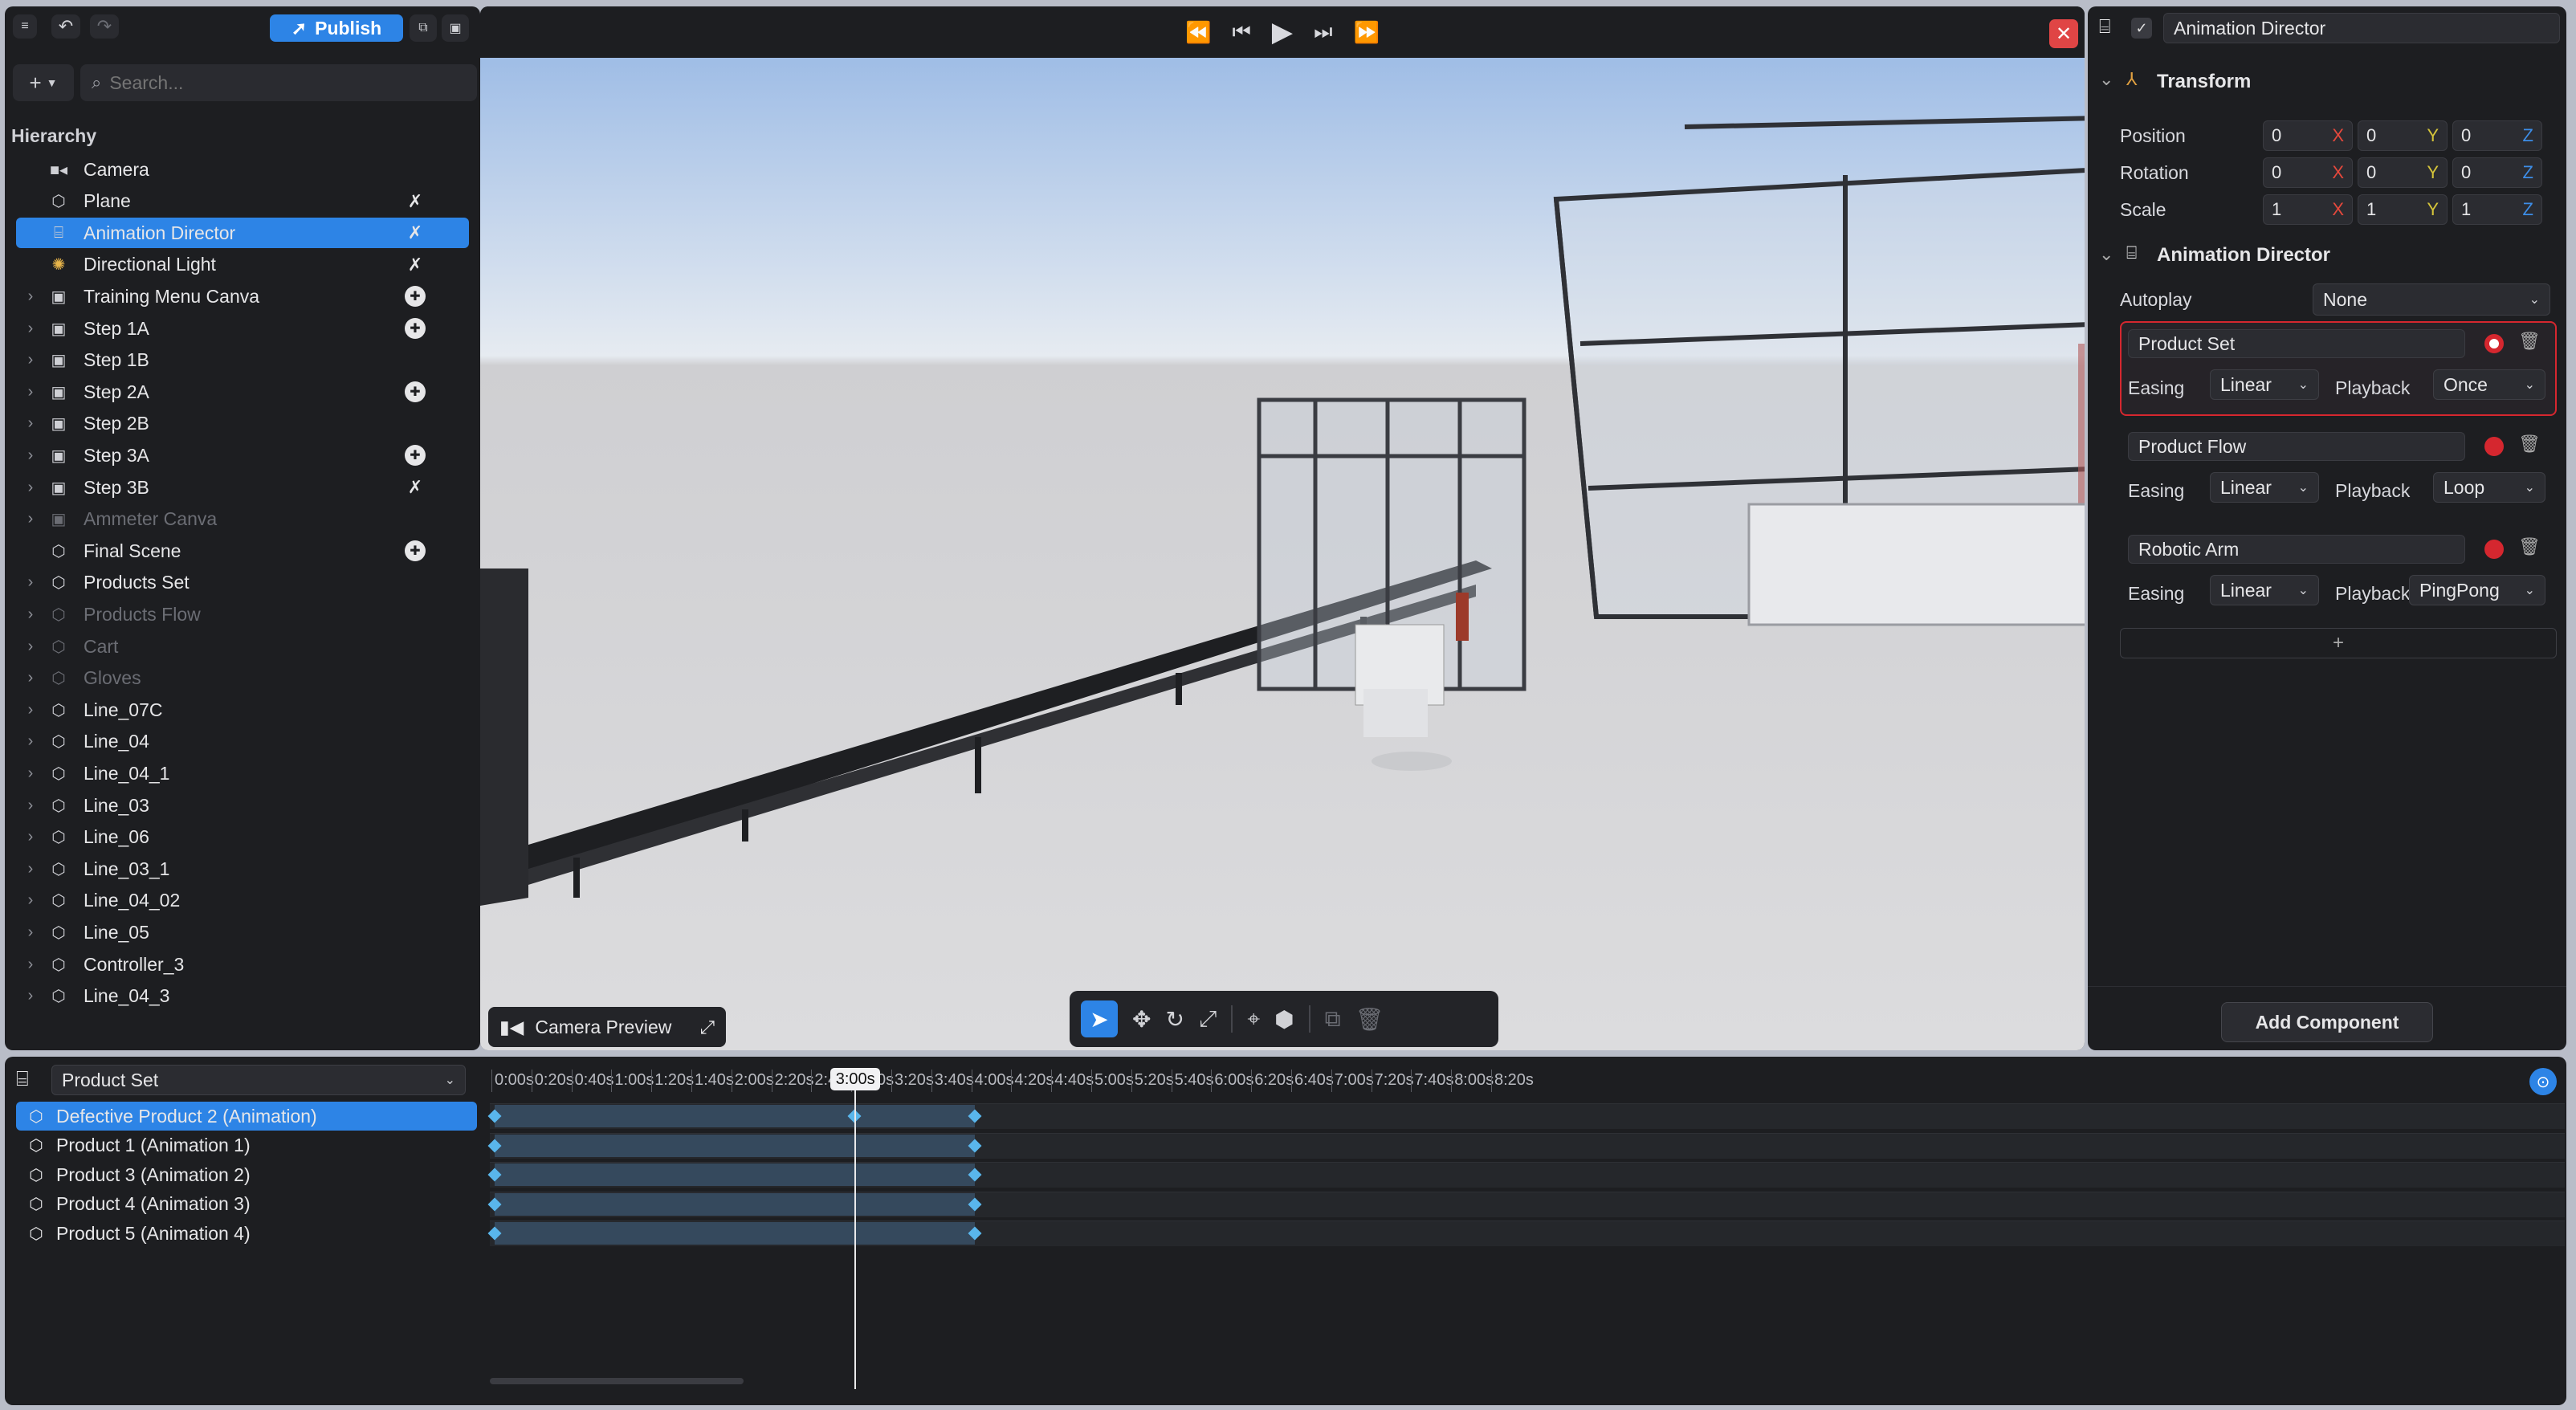 The image size is (2576, 1410). I want to click on hierarchy-item: › ▣ Step 2A ✚, so click(242, 392).